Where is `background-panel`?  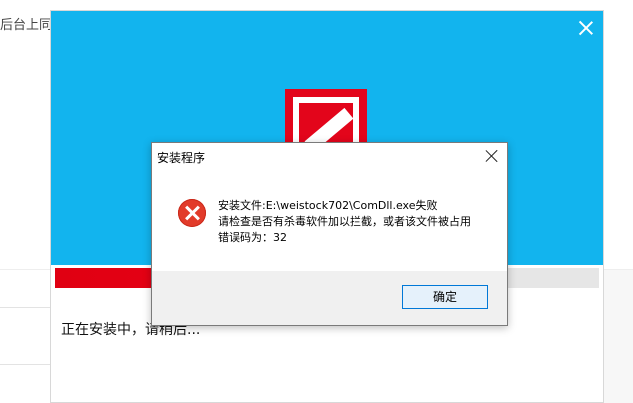 background-panel is located at coordinates (618, 336).